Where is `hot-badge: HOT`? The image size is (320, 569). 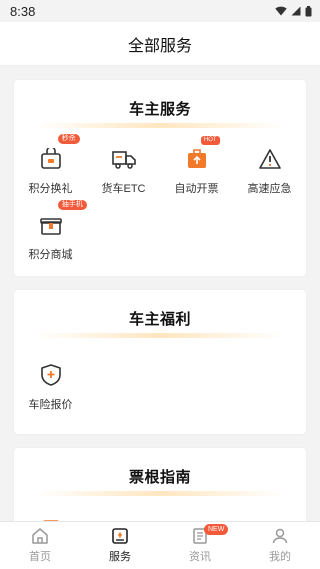 hot-badge: HOT is located at coordinates (210, 140).